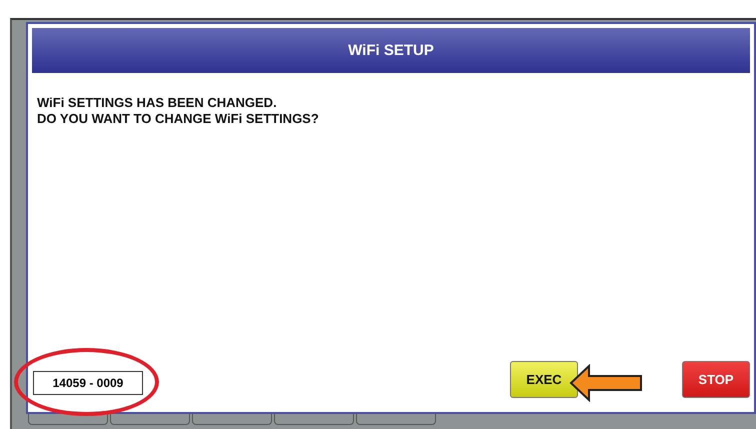  What do you see at coordinates (178, 119) in the screenshot?
I see `message-line: DO YOU WANT TO CHANGE WiFi SETTINGS?` at bounding box center [178, 119].